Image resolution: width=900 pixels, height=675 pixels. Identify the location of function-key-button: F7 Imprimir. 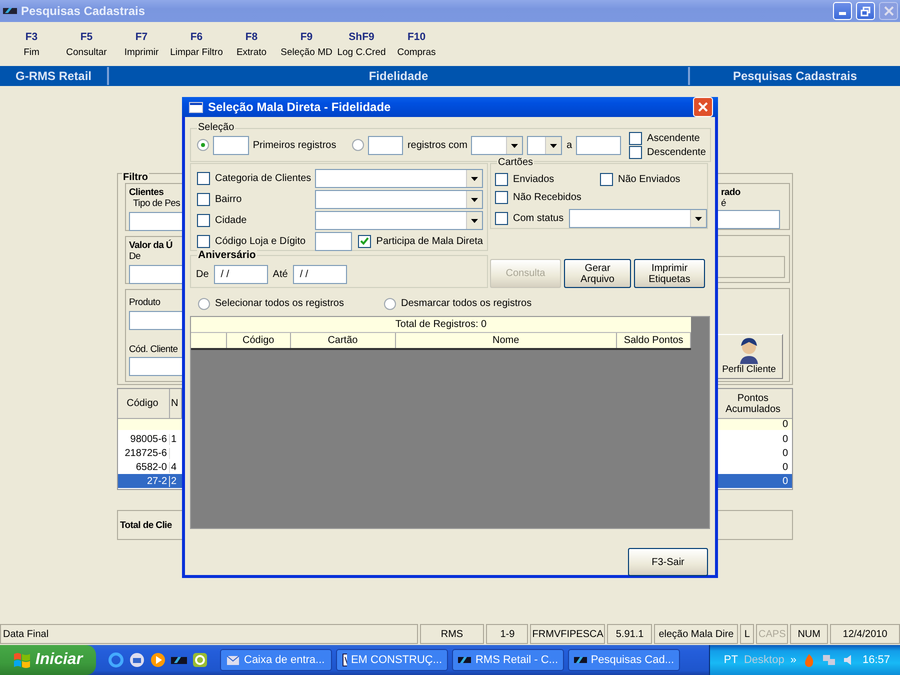
(141, 44).